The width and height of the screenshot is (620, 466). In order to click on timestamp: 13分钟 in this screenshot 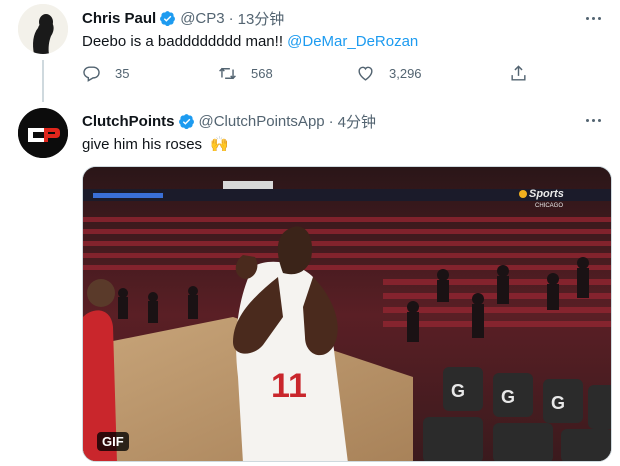, I will do `click(261, 18)`.